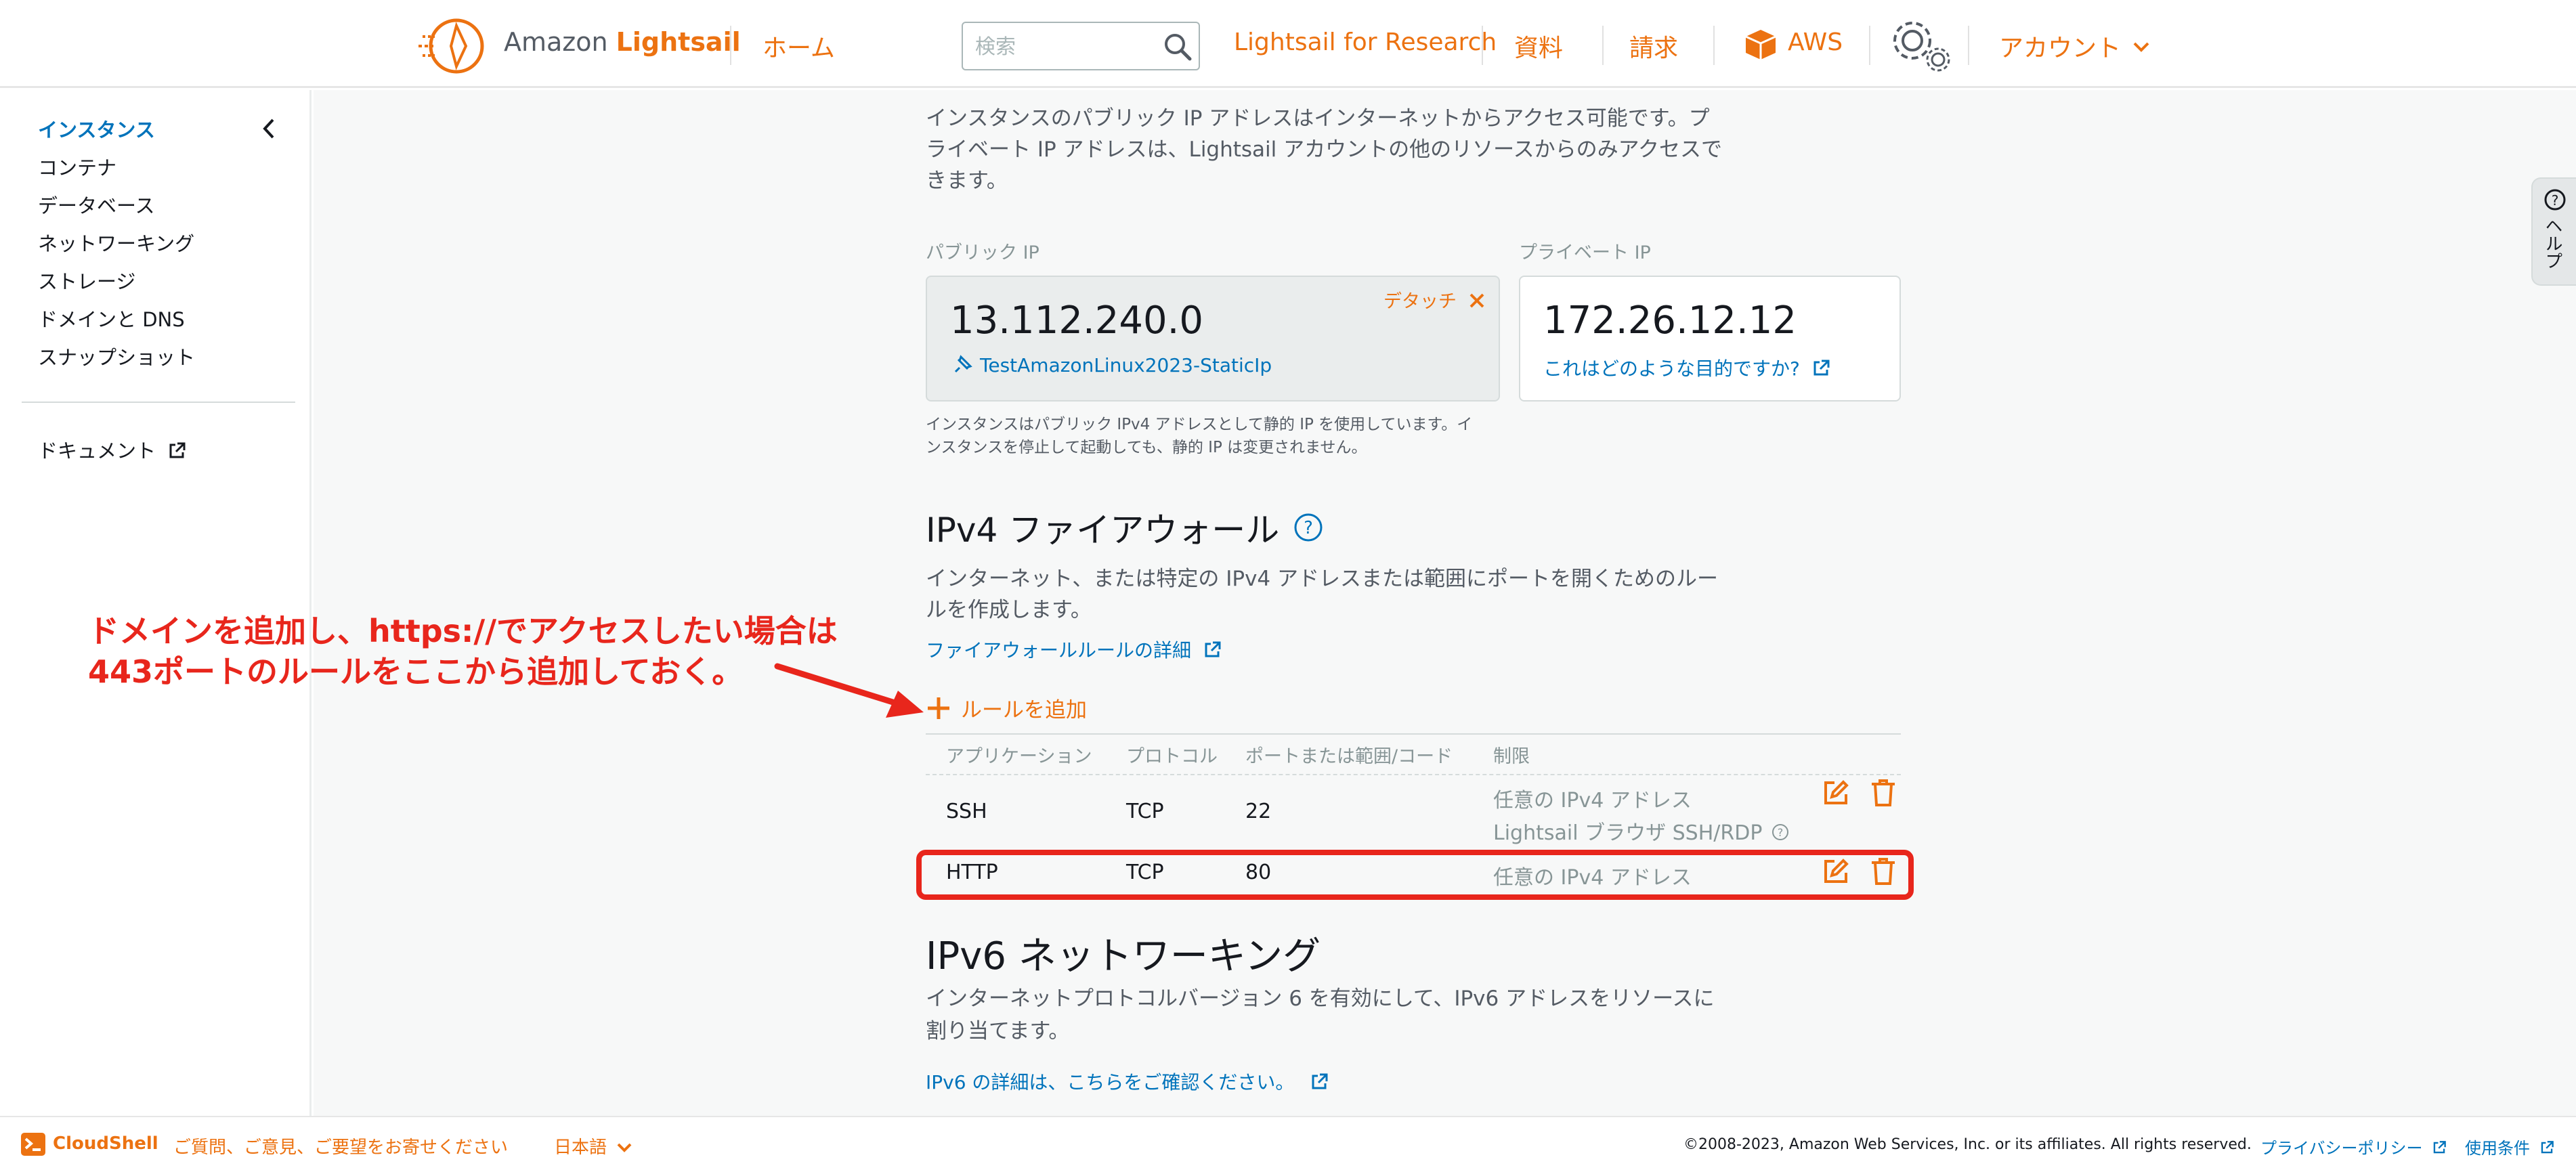 Image resolution: width=2576 pixels, height=1170 pixels. What do you see at coordinates (158, 402) in the screenshot?
I see `sidebar-divider` at bounding box center [158, 402].